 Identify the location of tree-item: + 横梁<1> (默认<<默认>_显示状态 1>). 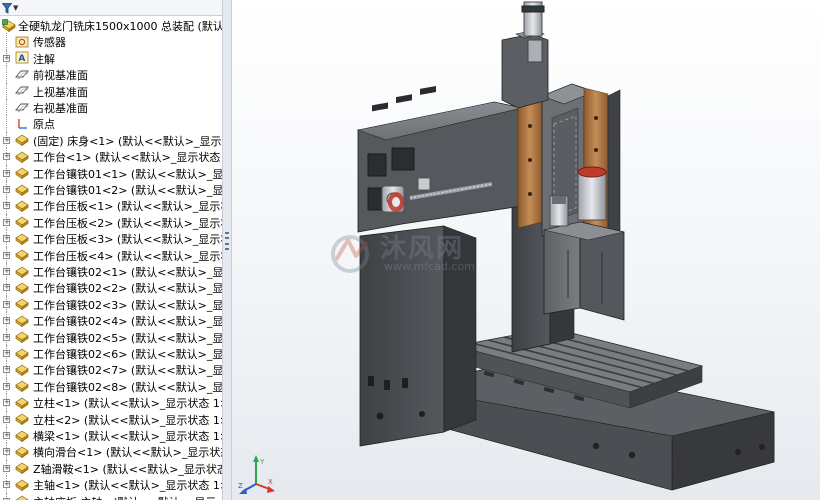
(111, 435).